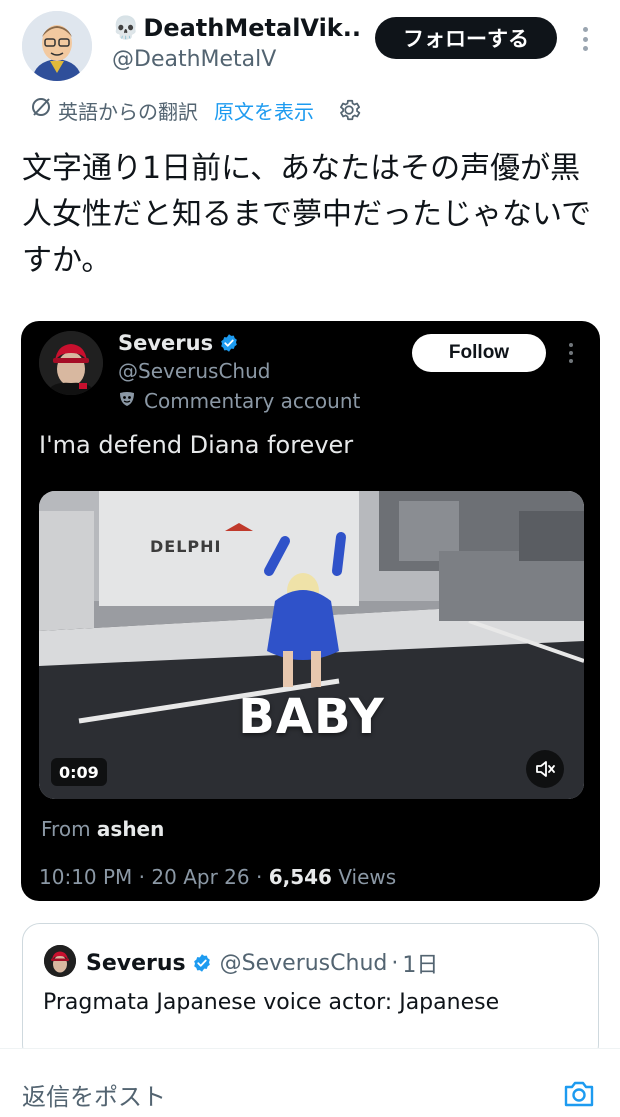  What do you see at coordinates (94, 1094) in the screenshot?
I see `reply-input: 返信をポスト` at bounding box center [94, 1094].